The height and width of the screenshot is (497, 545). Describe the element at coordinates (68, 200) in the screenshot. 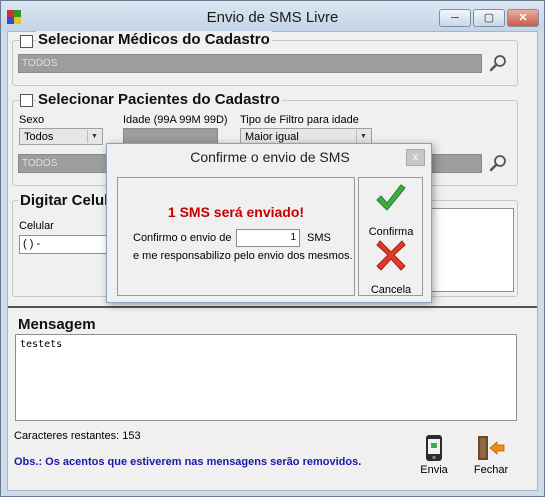

I see `celular-title: Digitar Celula` at that location.